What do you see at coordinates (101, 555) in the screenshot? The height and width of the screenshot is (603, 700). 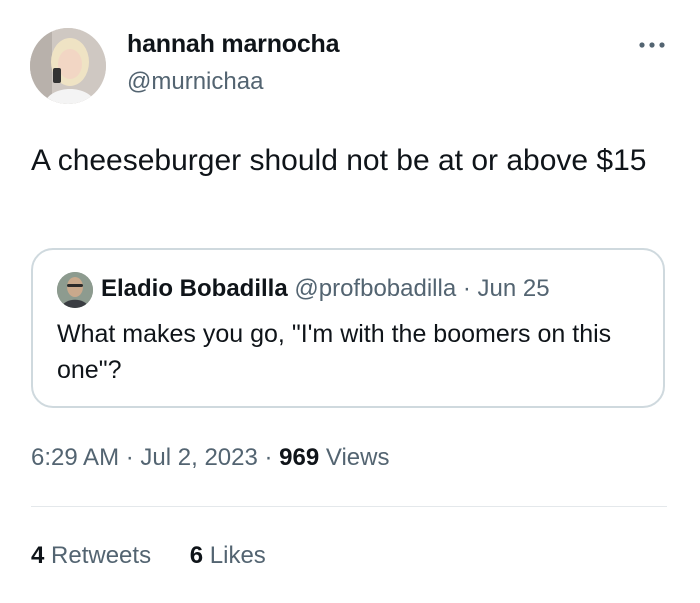 I see `retweets-label: Retweets` at bounding box center [101, 555].